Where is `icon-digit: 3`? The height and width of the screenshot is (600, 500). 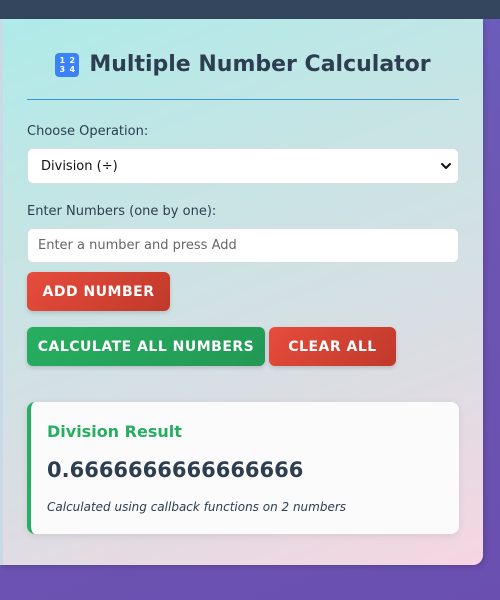
icon-digit: 3 is located at coordinates (62, 69).